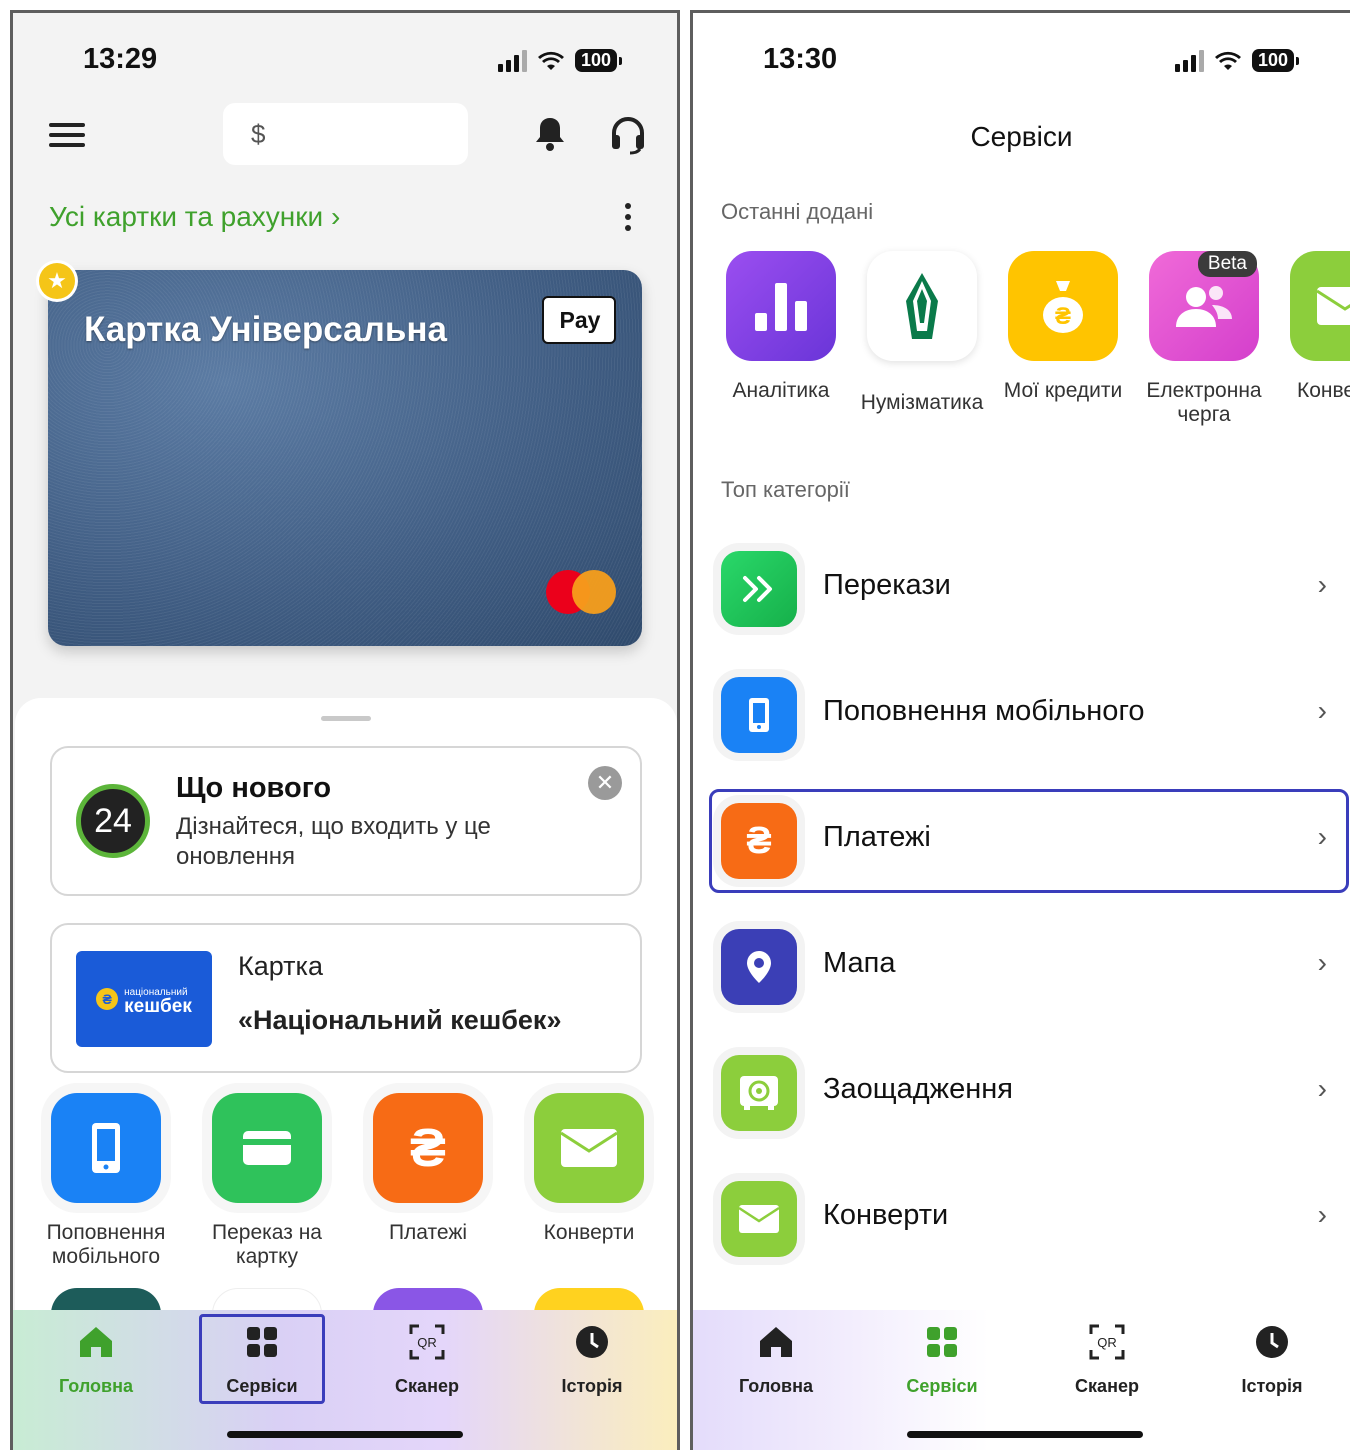  I want to click on top-categories-header: Топ категорії, so click(785, 489).